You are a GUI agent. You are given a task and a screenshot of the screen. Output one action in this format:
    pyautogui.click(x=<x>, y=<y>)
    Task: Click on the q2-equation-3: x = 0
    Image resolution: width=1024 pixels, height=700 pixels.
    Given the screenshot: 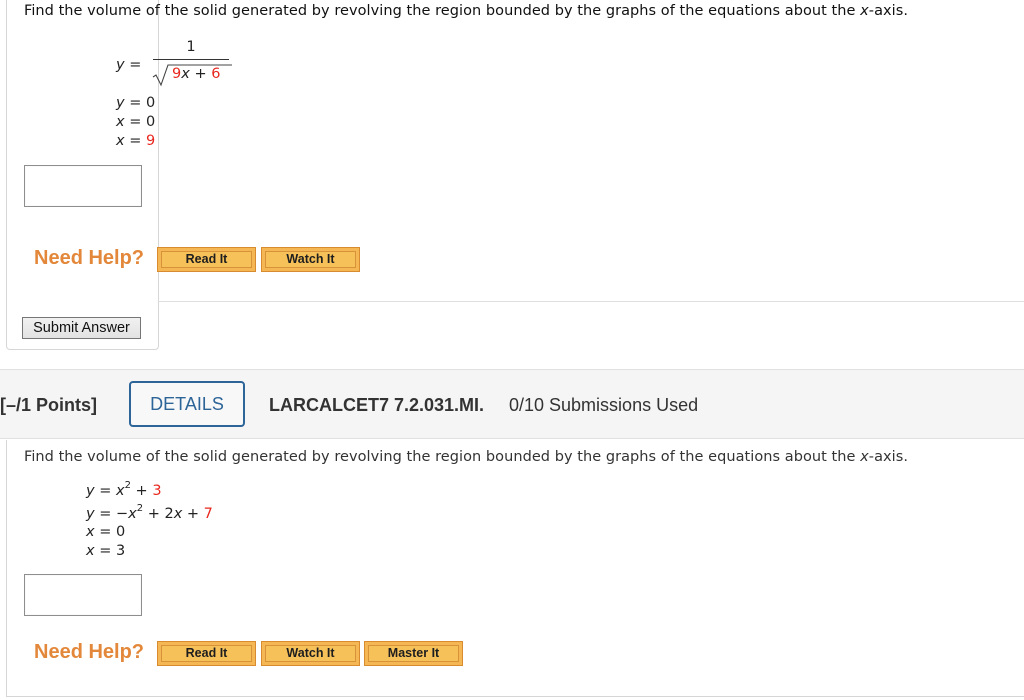 What is the action you would take?
    pyautogui.click(x=105, y=532)
    